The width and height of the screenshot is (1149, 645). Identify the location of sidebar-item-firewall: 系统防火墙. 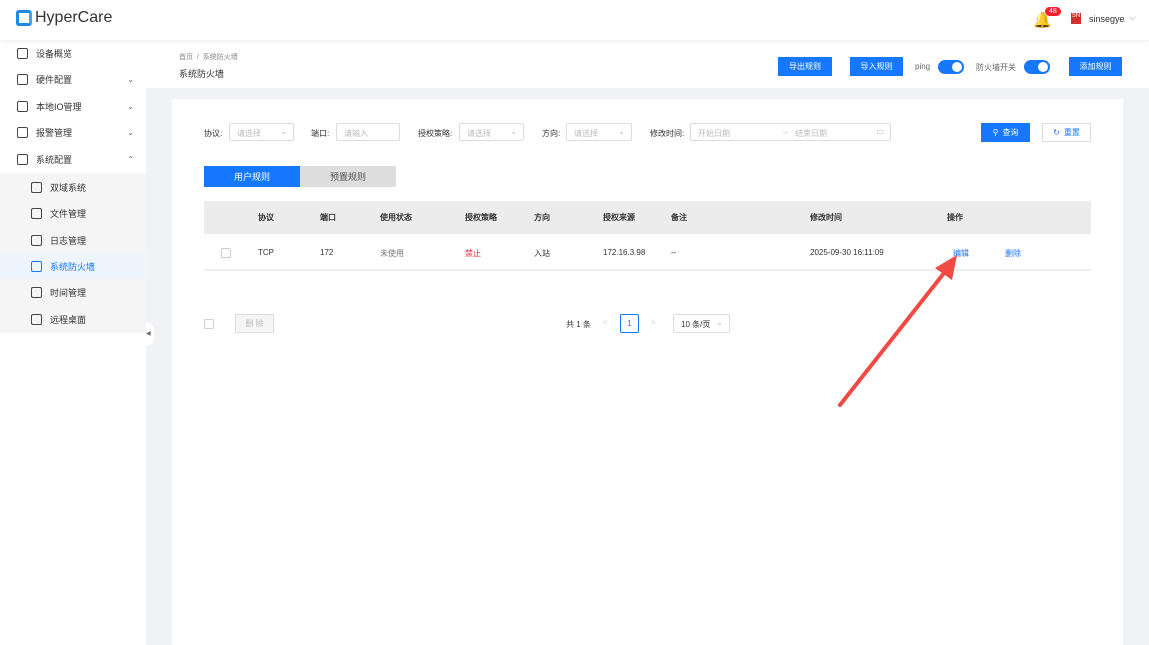
(73, 266).